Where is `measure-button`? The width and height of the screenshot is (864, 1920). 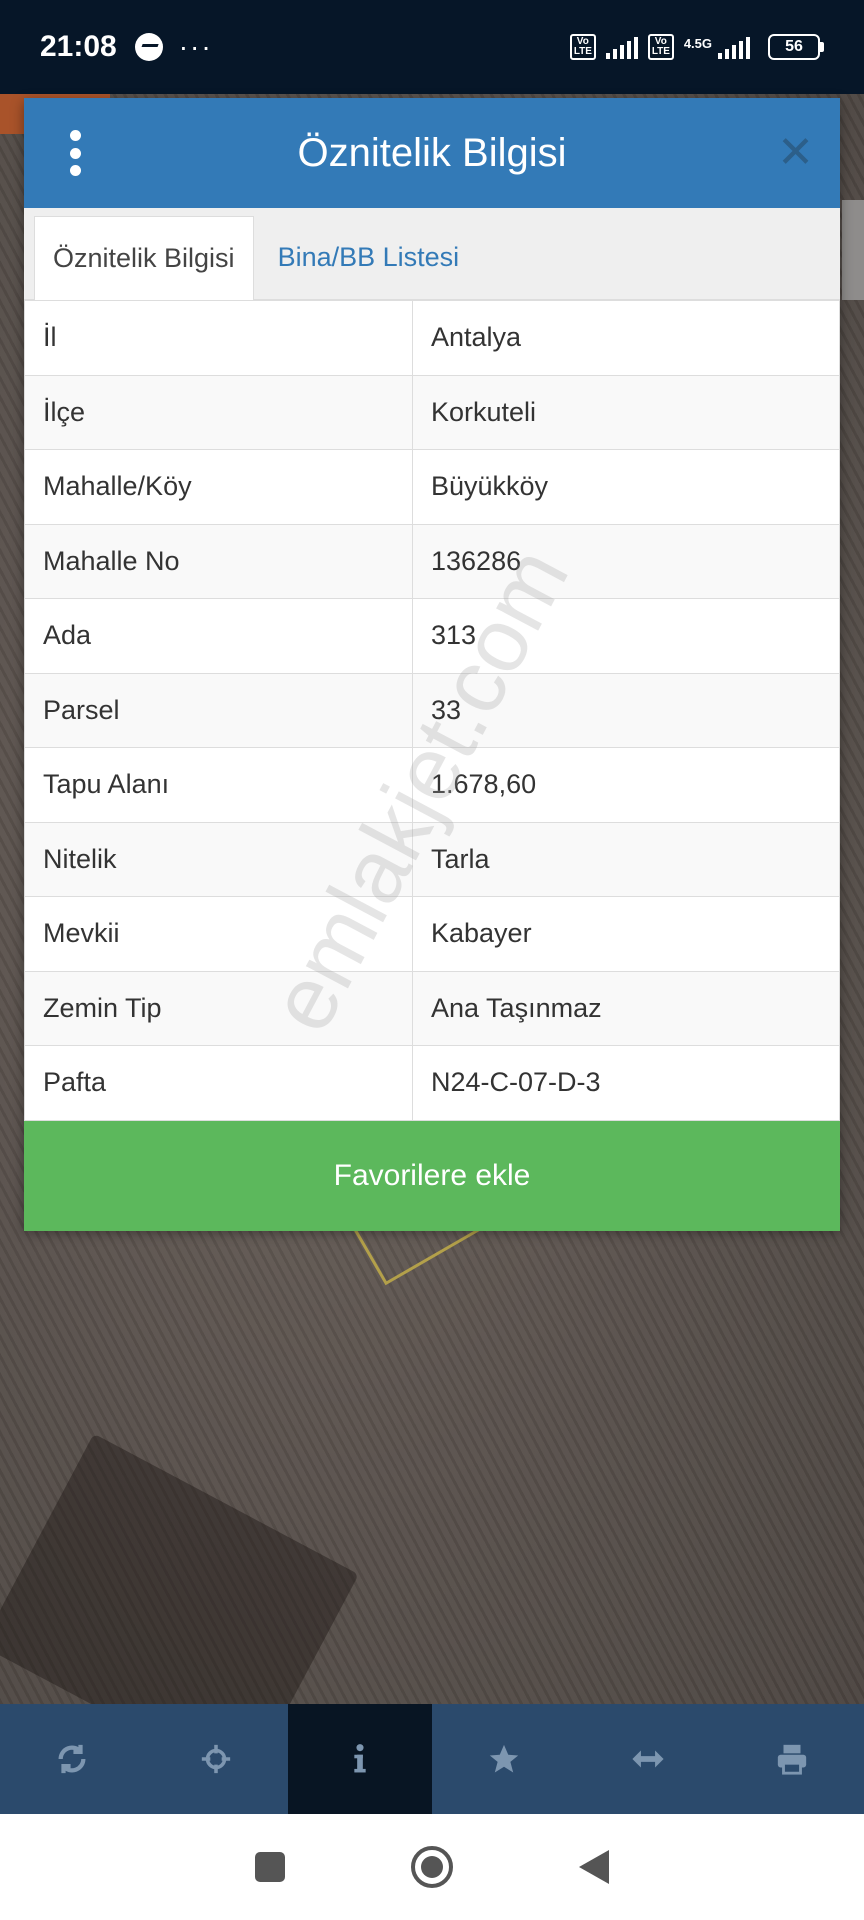
measure-button is located at coordinates (648, 1759).